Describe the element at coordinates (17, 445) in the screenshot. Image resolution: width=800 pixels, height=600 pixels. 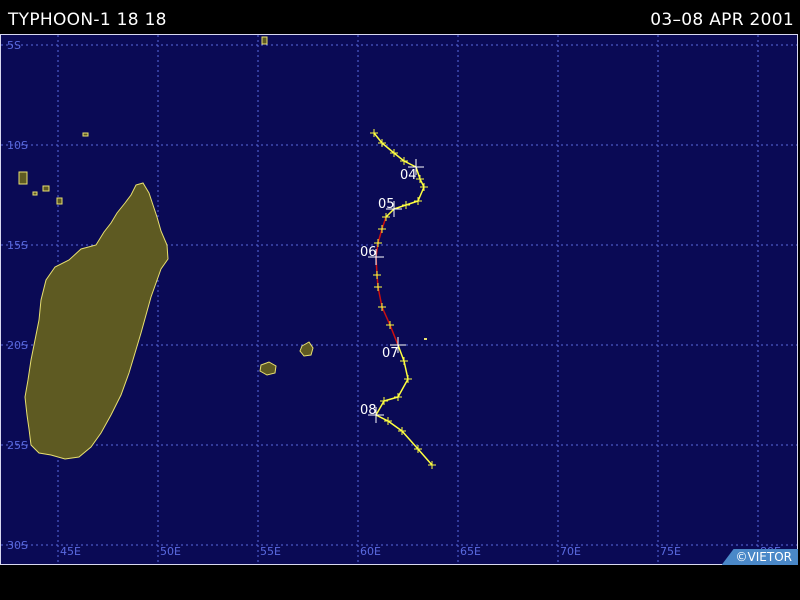
I see `lat-label: 25S` at that location.